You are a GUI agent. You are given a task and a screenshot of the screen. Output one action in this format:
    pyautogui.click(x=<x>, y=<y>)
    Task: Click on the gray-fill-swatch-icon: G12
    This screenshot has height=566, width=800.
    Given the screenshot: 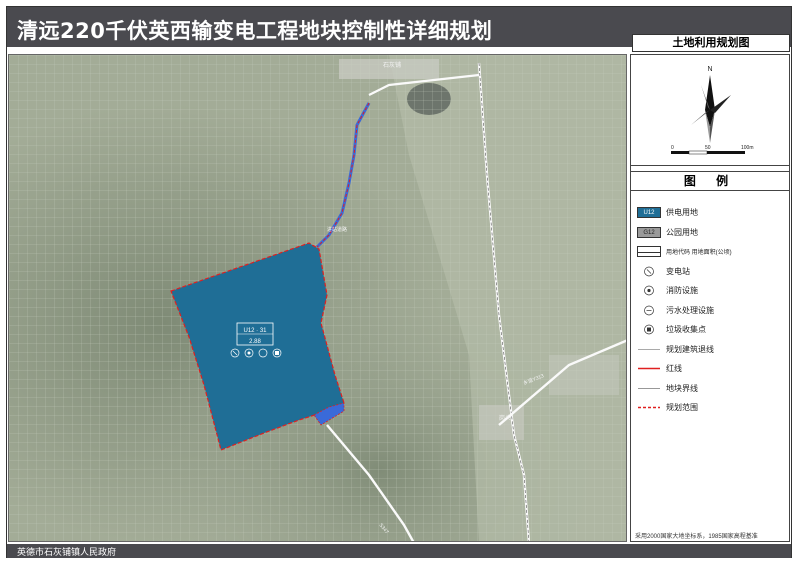 What is the action you would take?
    pyautogui.click(x=649, y=232)
    